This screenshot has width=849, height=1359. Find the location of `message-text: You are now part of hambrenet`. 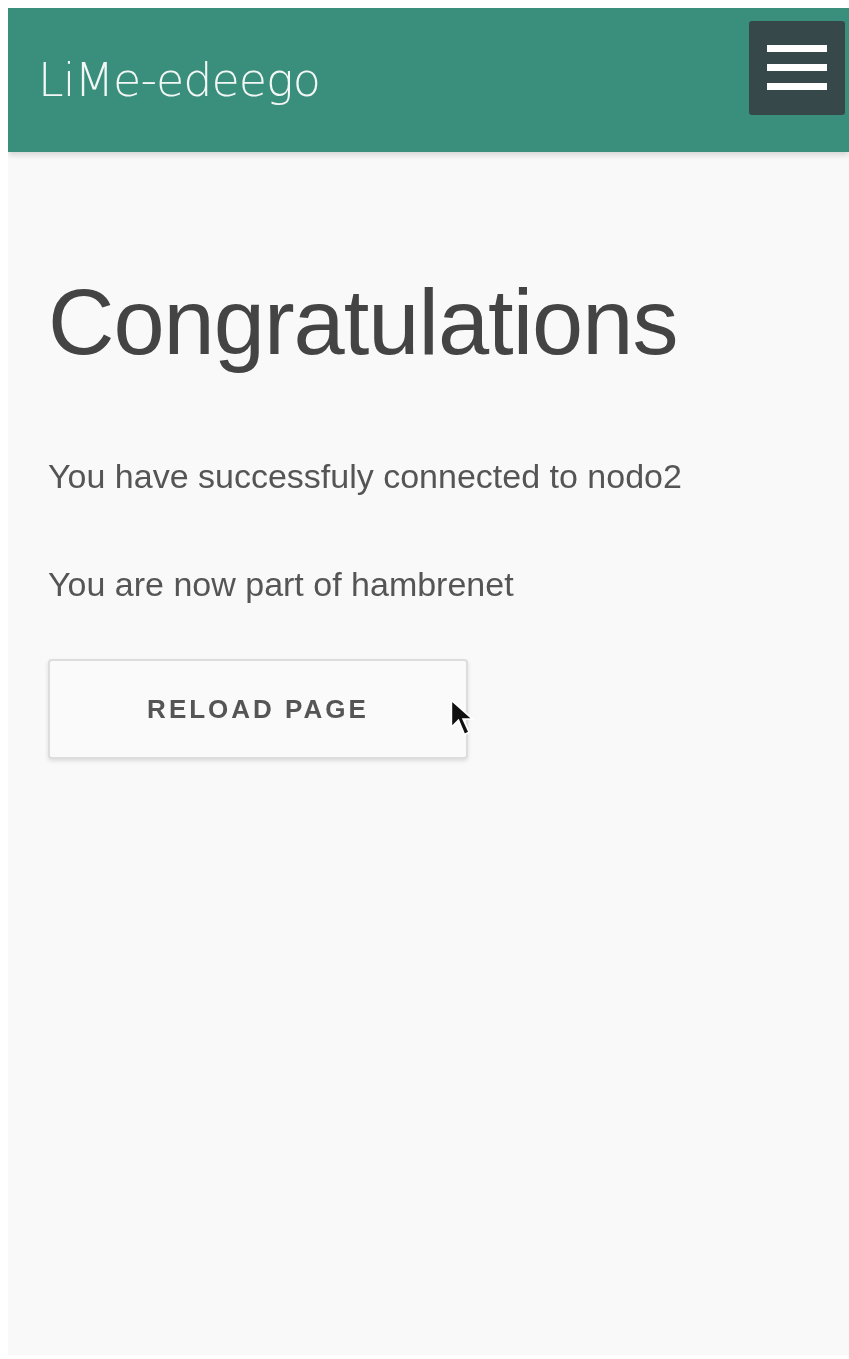

message-text: You are now part of hambrenet is located at coordinates (281, 585).